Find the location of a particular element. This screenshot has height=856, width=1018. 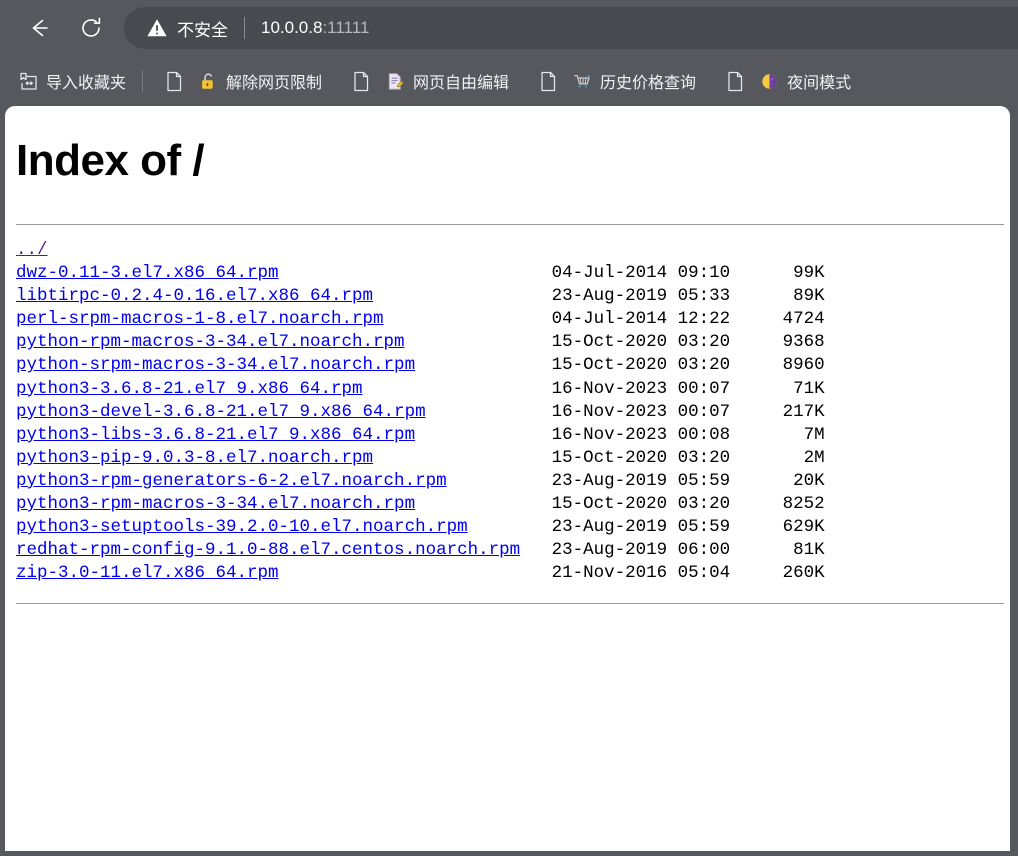

file-meta: 04-Jul-2014 09:10 99K is located at coordinates (551, 273).